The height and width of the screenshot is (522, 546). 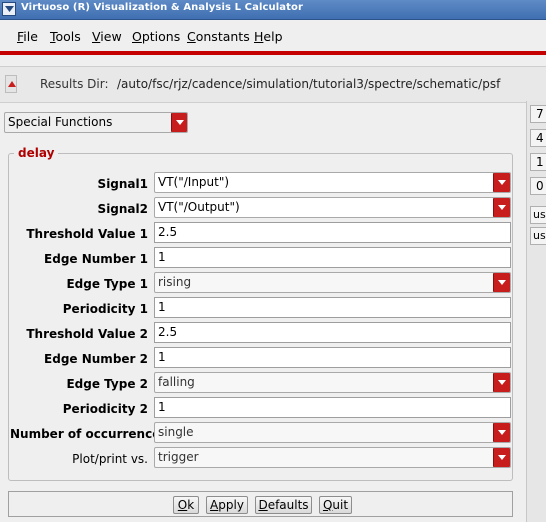 I want to click on periodicity1-value: 1, so click(x=162, y=307).